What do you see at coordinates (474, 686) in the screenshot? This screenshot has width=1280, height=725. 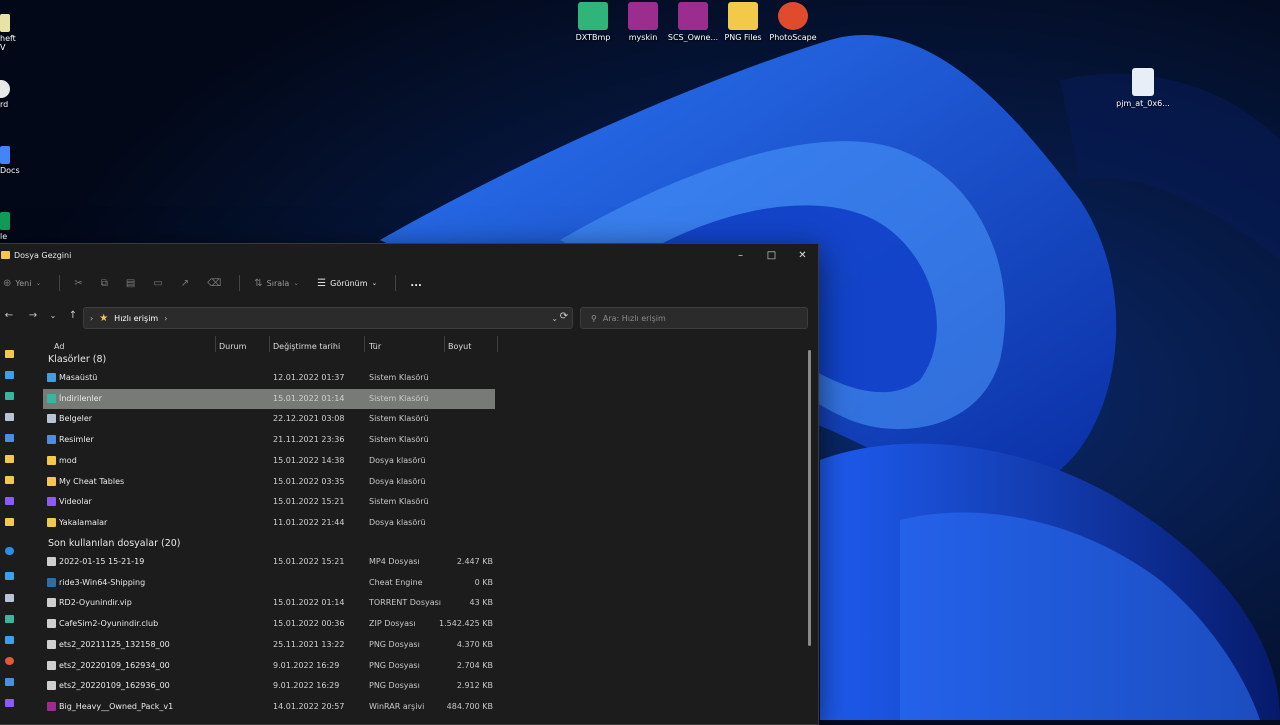 I see `item-size: 2.912 KB` at bounding box center [474, 686].